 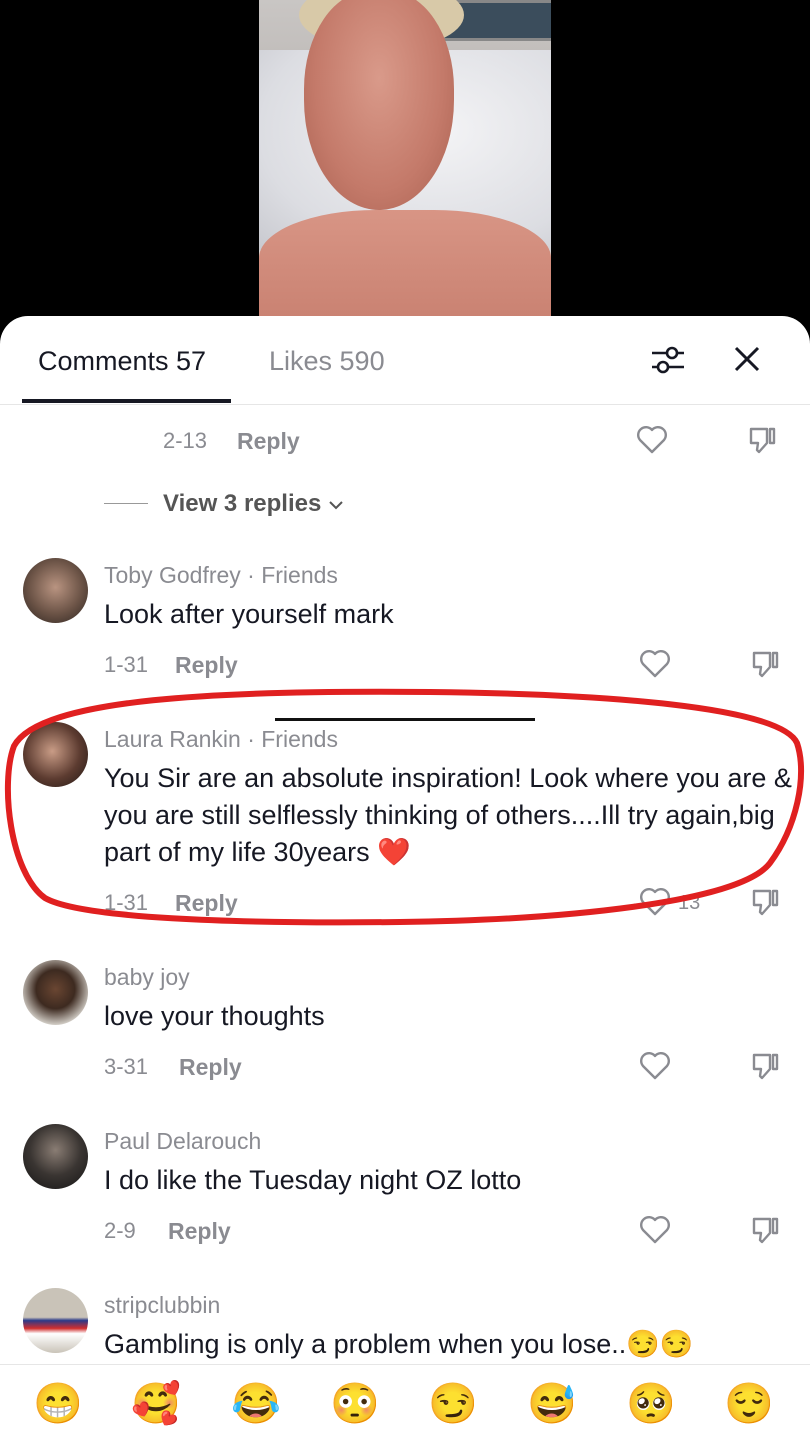 I want to click on comment-author: baby joy, so click(x=147, y=977).